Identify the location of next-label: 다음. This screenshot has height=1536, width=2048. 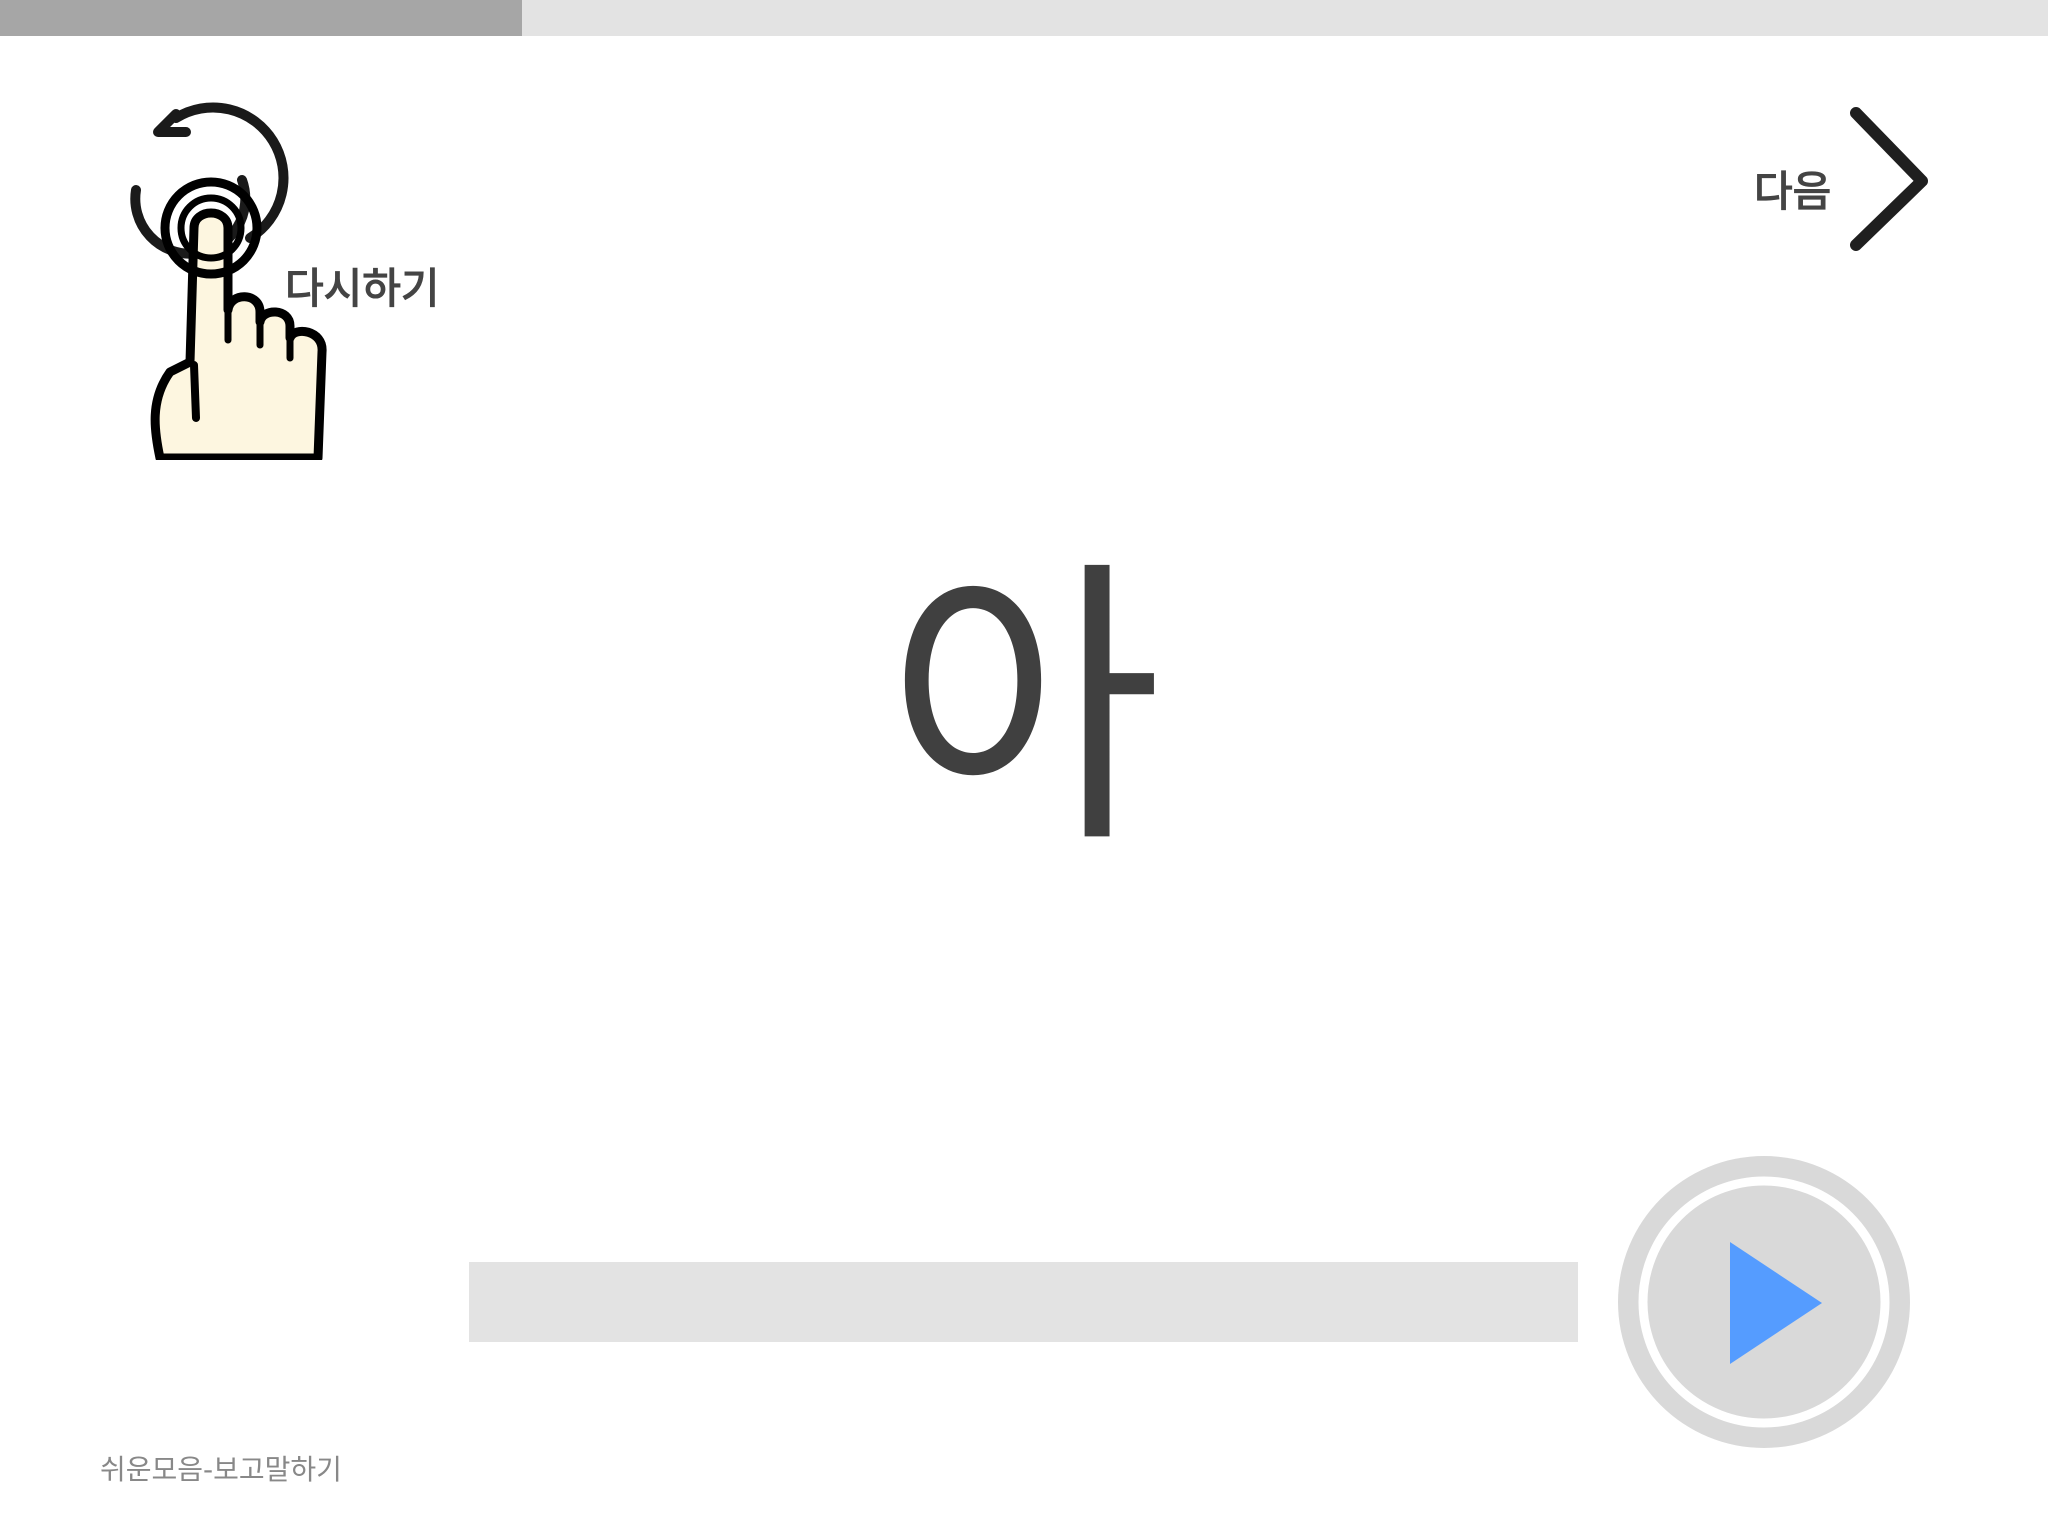
(1793, 191).